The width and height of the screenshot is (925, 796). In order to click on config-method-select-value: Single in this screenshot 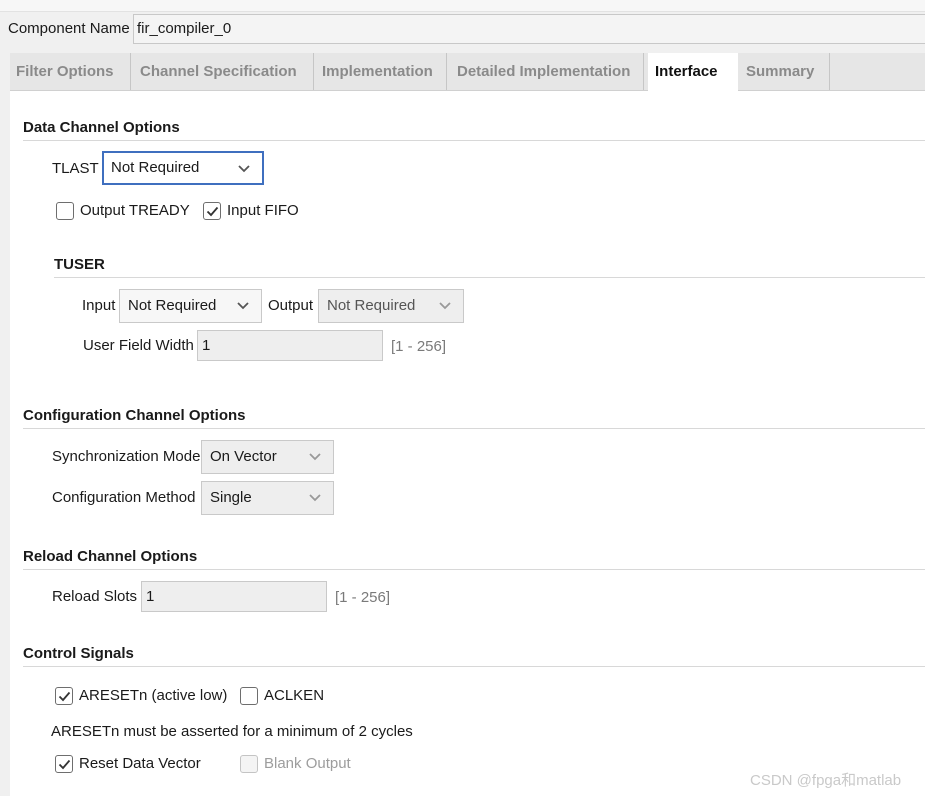, I will do `click(231, 497)`.